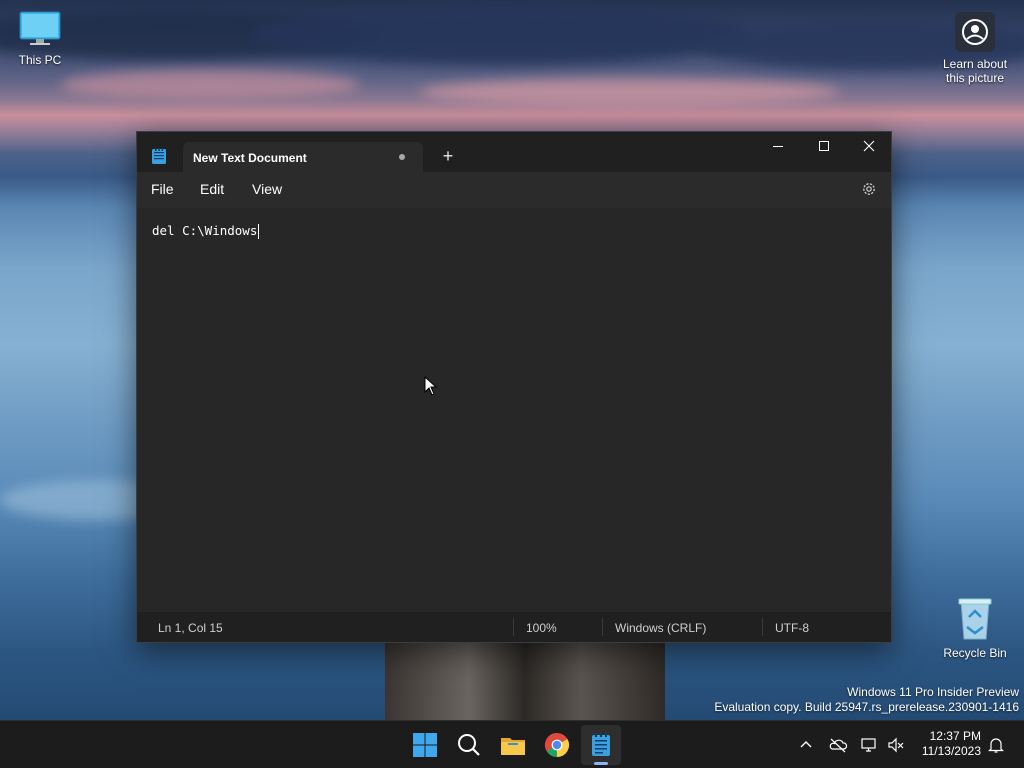 The height and width of the screenshot is (768, 1024). I want to click on network-icon, so click(869, 745).